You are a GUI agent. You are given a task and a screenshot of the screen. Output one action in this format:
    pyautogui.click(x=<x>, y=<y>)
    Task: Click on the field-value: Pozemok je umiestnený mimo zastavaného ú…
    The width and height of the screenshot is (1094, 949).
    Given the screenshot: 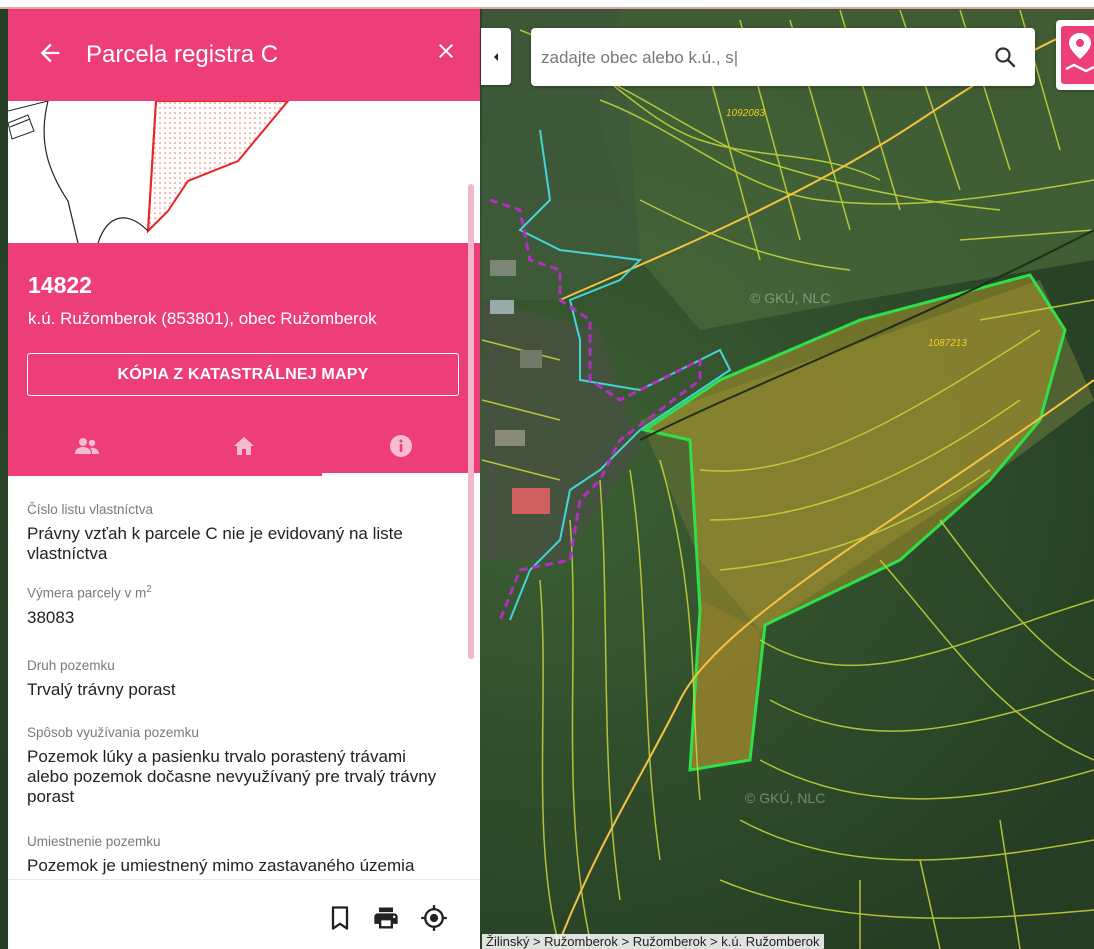 What is the action you would take?
    pyautogui.click(x=221, y=867)
    